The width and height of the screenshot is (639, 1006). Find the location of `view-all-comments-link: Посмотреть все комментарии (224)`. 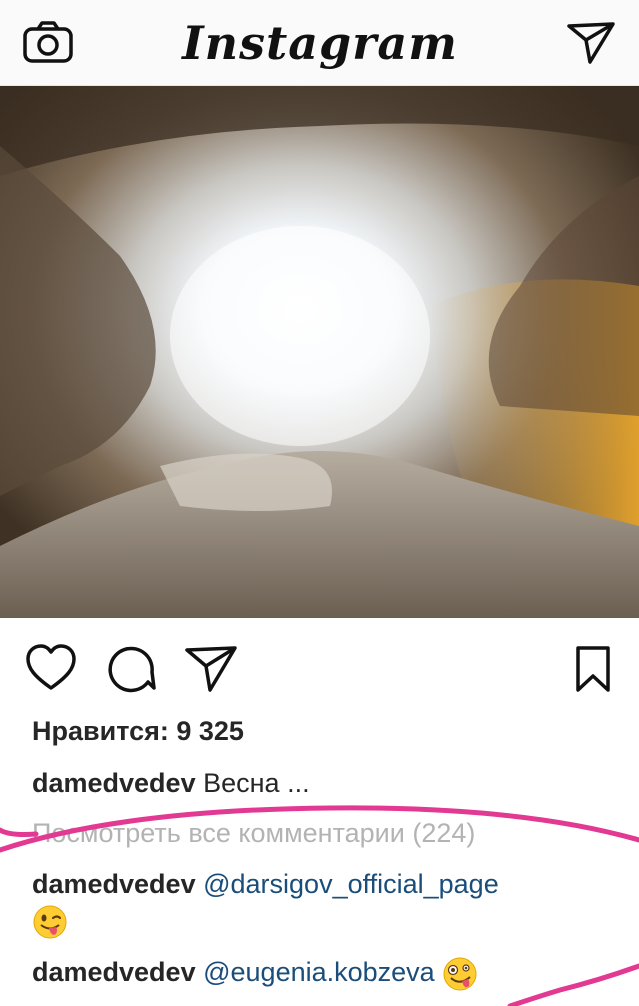

view-all-comments-link: Посмотреть все комментарии (224) is located at coordinates (253, 833).